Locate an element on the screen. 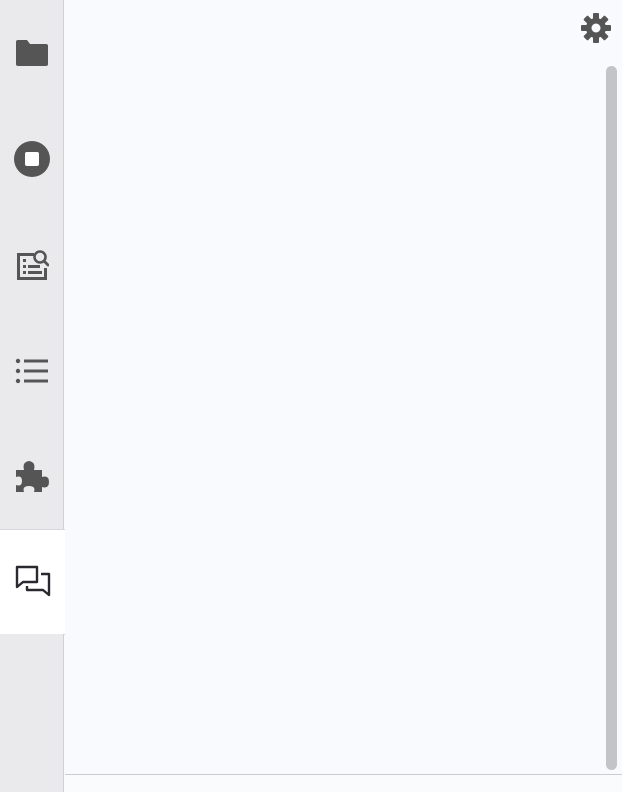  tab-files is located at coordinates (32, 53).